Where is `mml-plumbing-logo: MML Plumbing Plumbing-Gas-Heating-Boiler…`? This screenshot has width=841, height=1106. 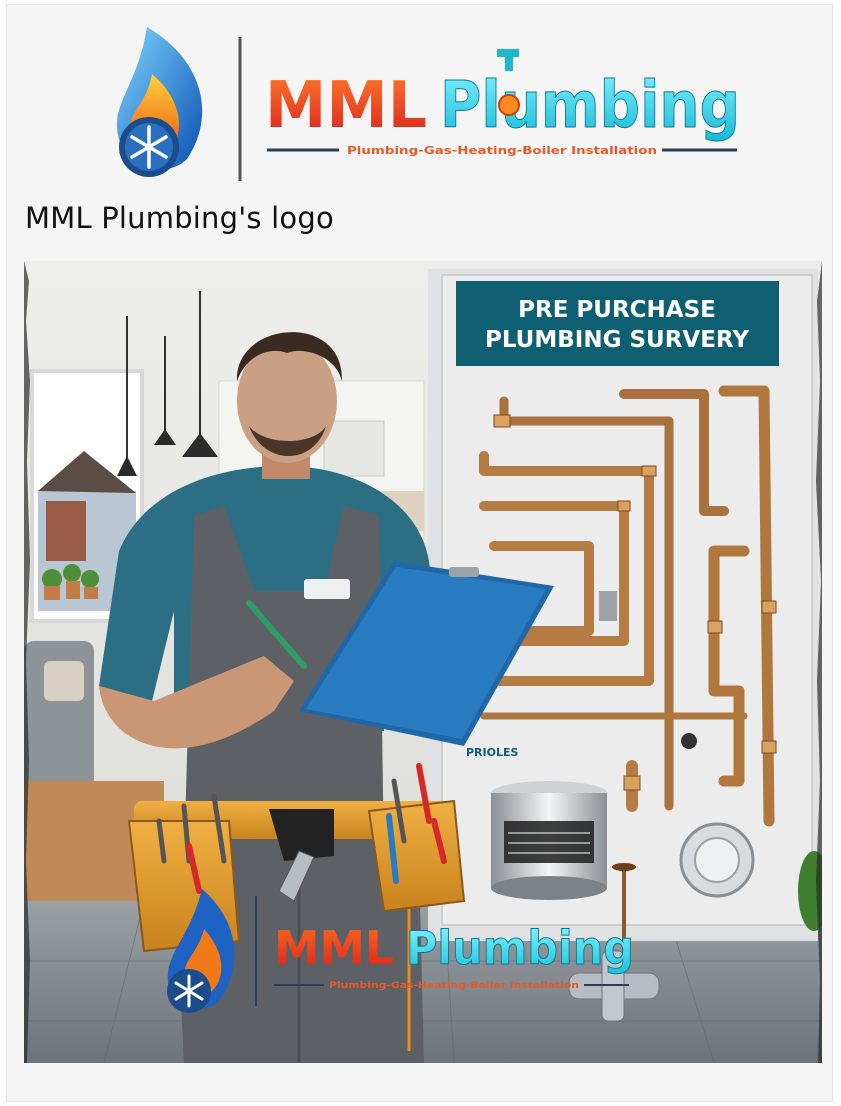 mml-plumbing-logo: MML Plumbing Plumbing-Gas-Heating-Boiler… is located at coordinates (432, 105).